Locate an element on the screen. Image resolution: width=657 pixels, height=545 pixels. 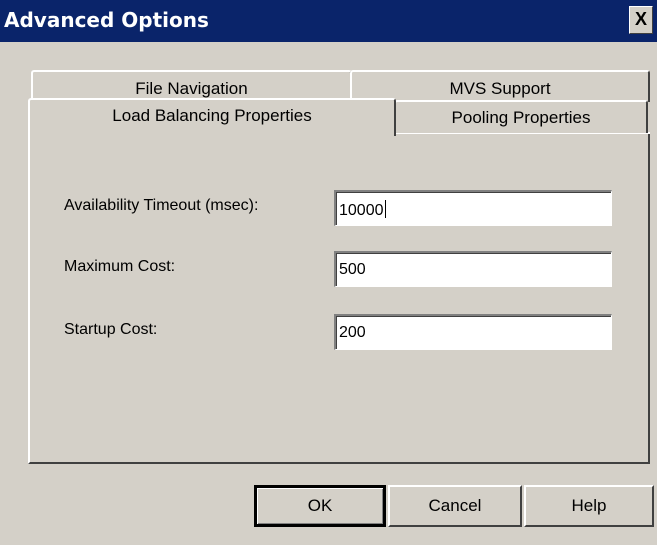
maximum-cost-input: 500 is located at coordinates (473, 269).